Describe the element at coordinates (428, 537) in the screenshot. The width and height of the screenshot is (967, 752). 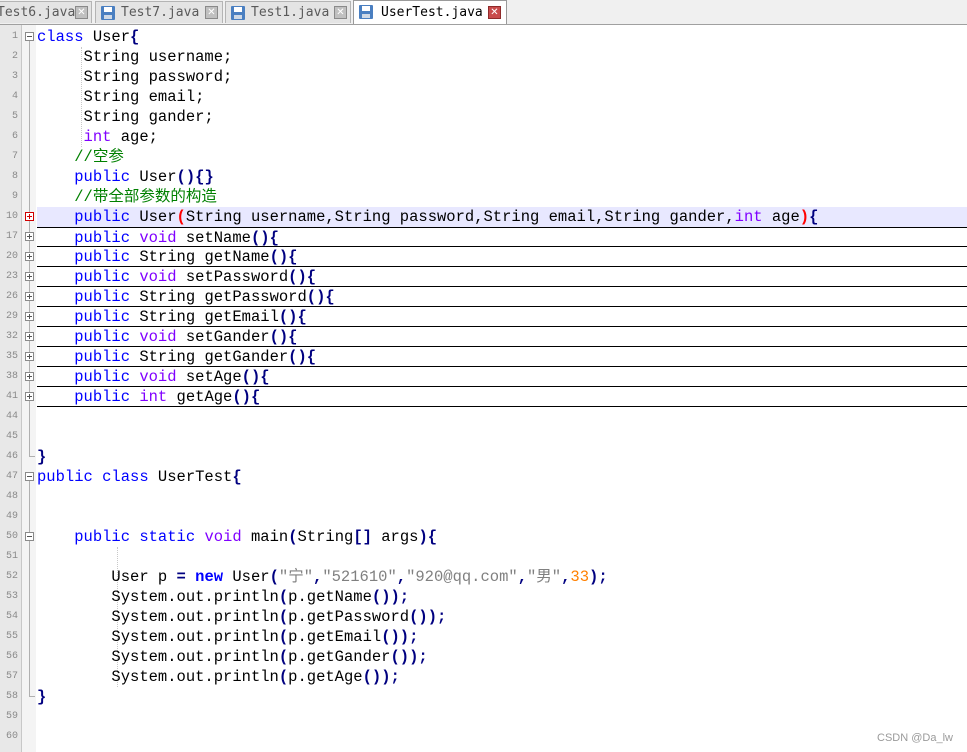
I see `brace: ){` at that location.